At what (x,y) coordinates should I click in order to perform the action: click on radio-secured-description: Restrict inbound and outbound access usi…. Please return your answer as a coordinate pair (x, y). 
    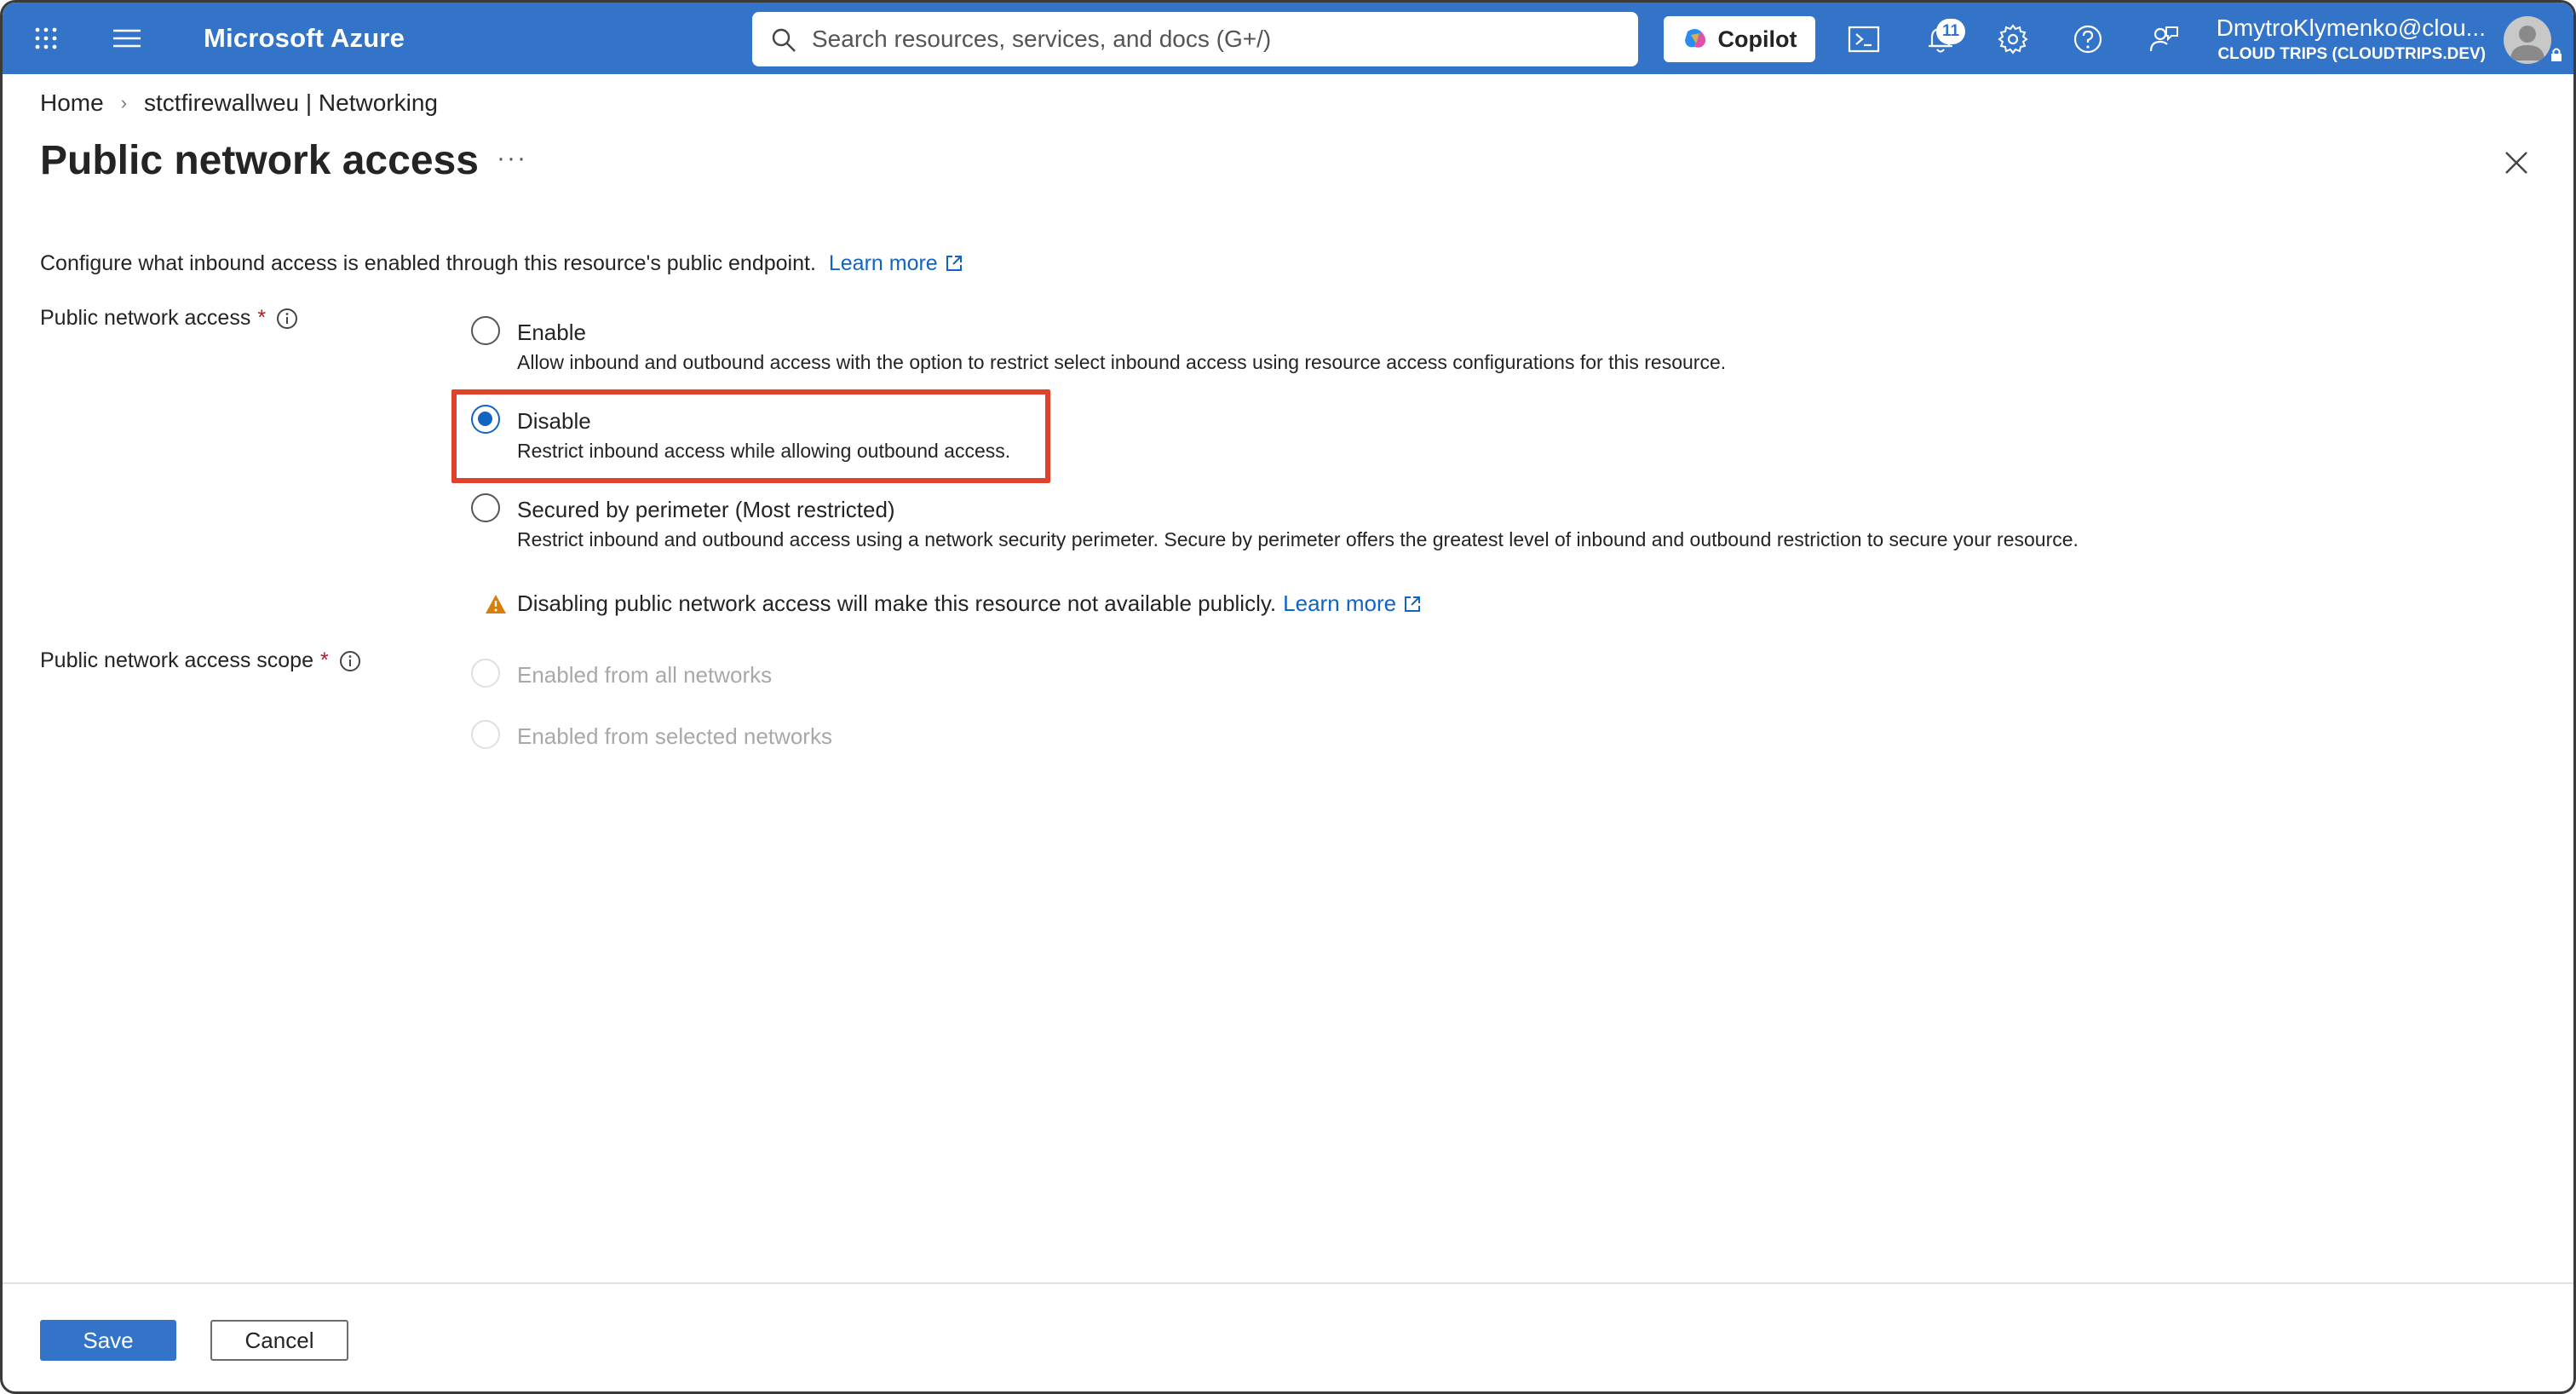
    Looking at the image, I should click on (1298, 539).